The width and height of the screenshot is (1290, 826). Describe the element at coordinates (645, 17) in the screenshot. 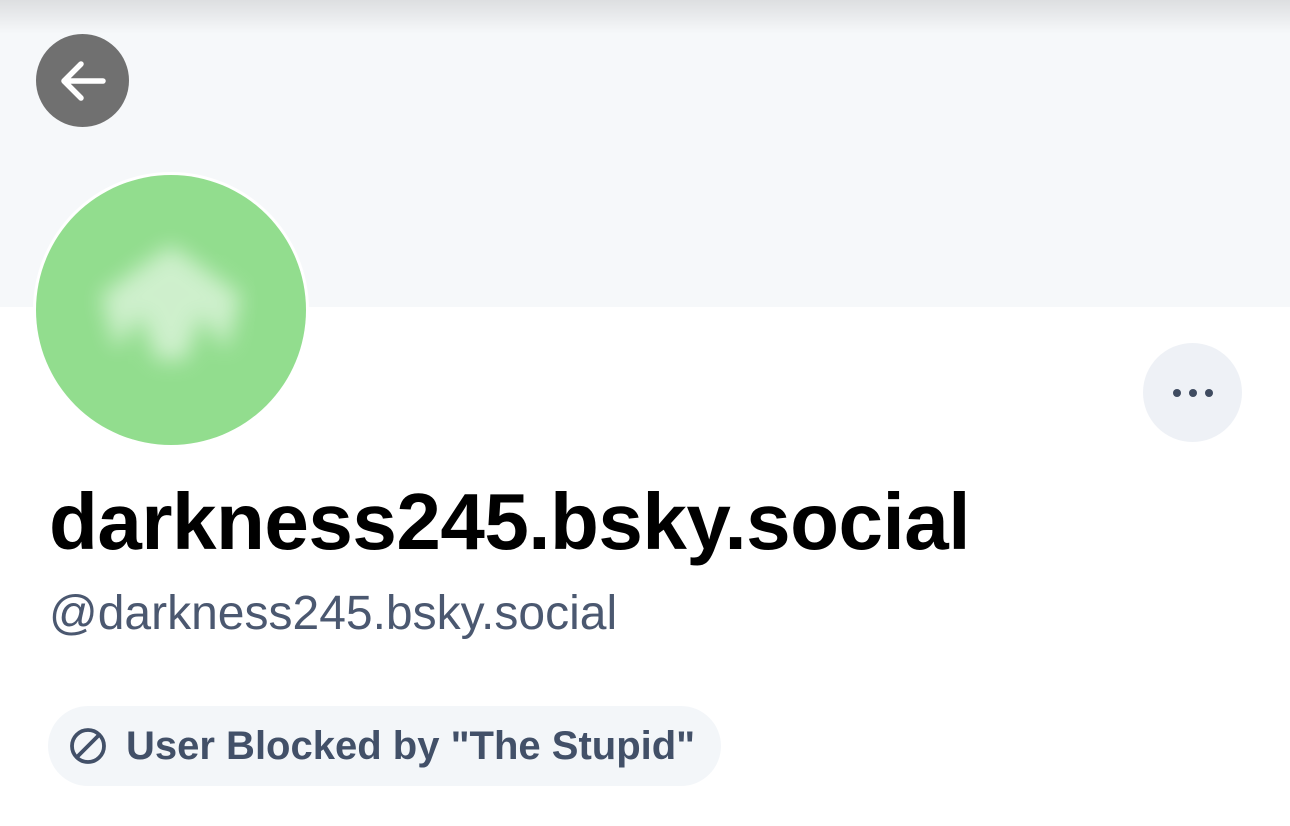

I see `top-shadow` at that location.